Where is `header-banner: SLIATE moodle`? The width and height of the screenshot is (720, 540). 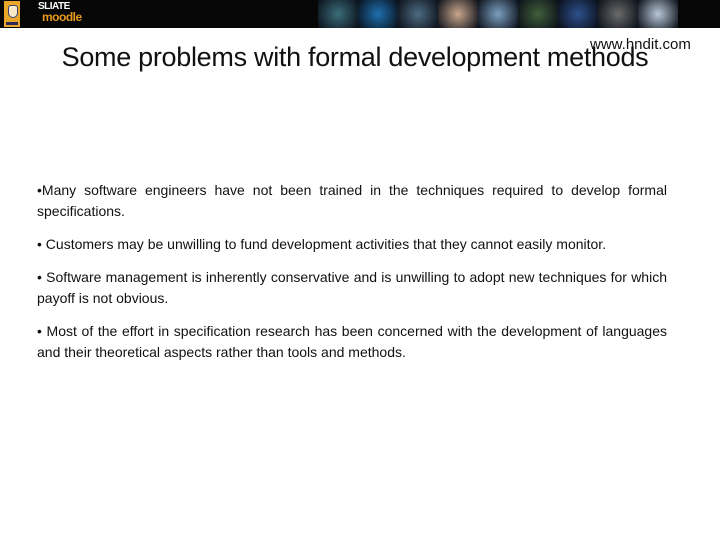
header-banner: SLIATE moodle is located at coordinates (360, 14).